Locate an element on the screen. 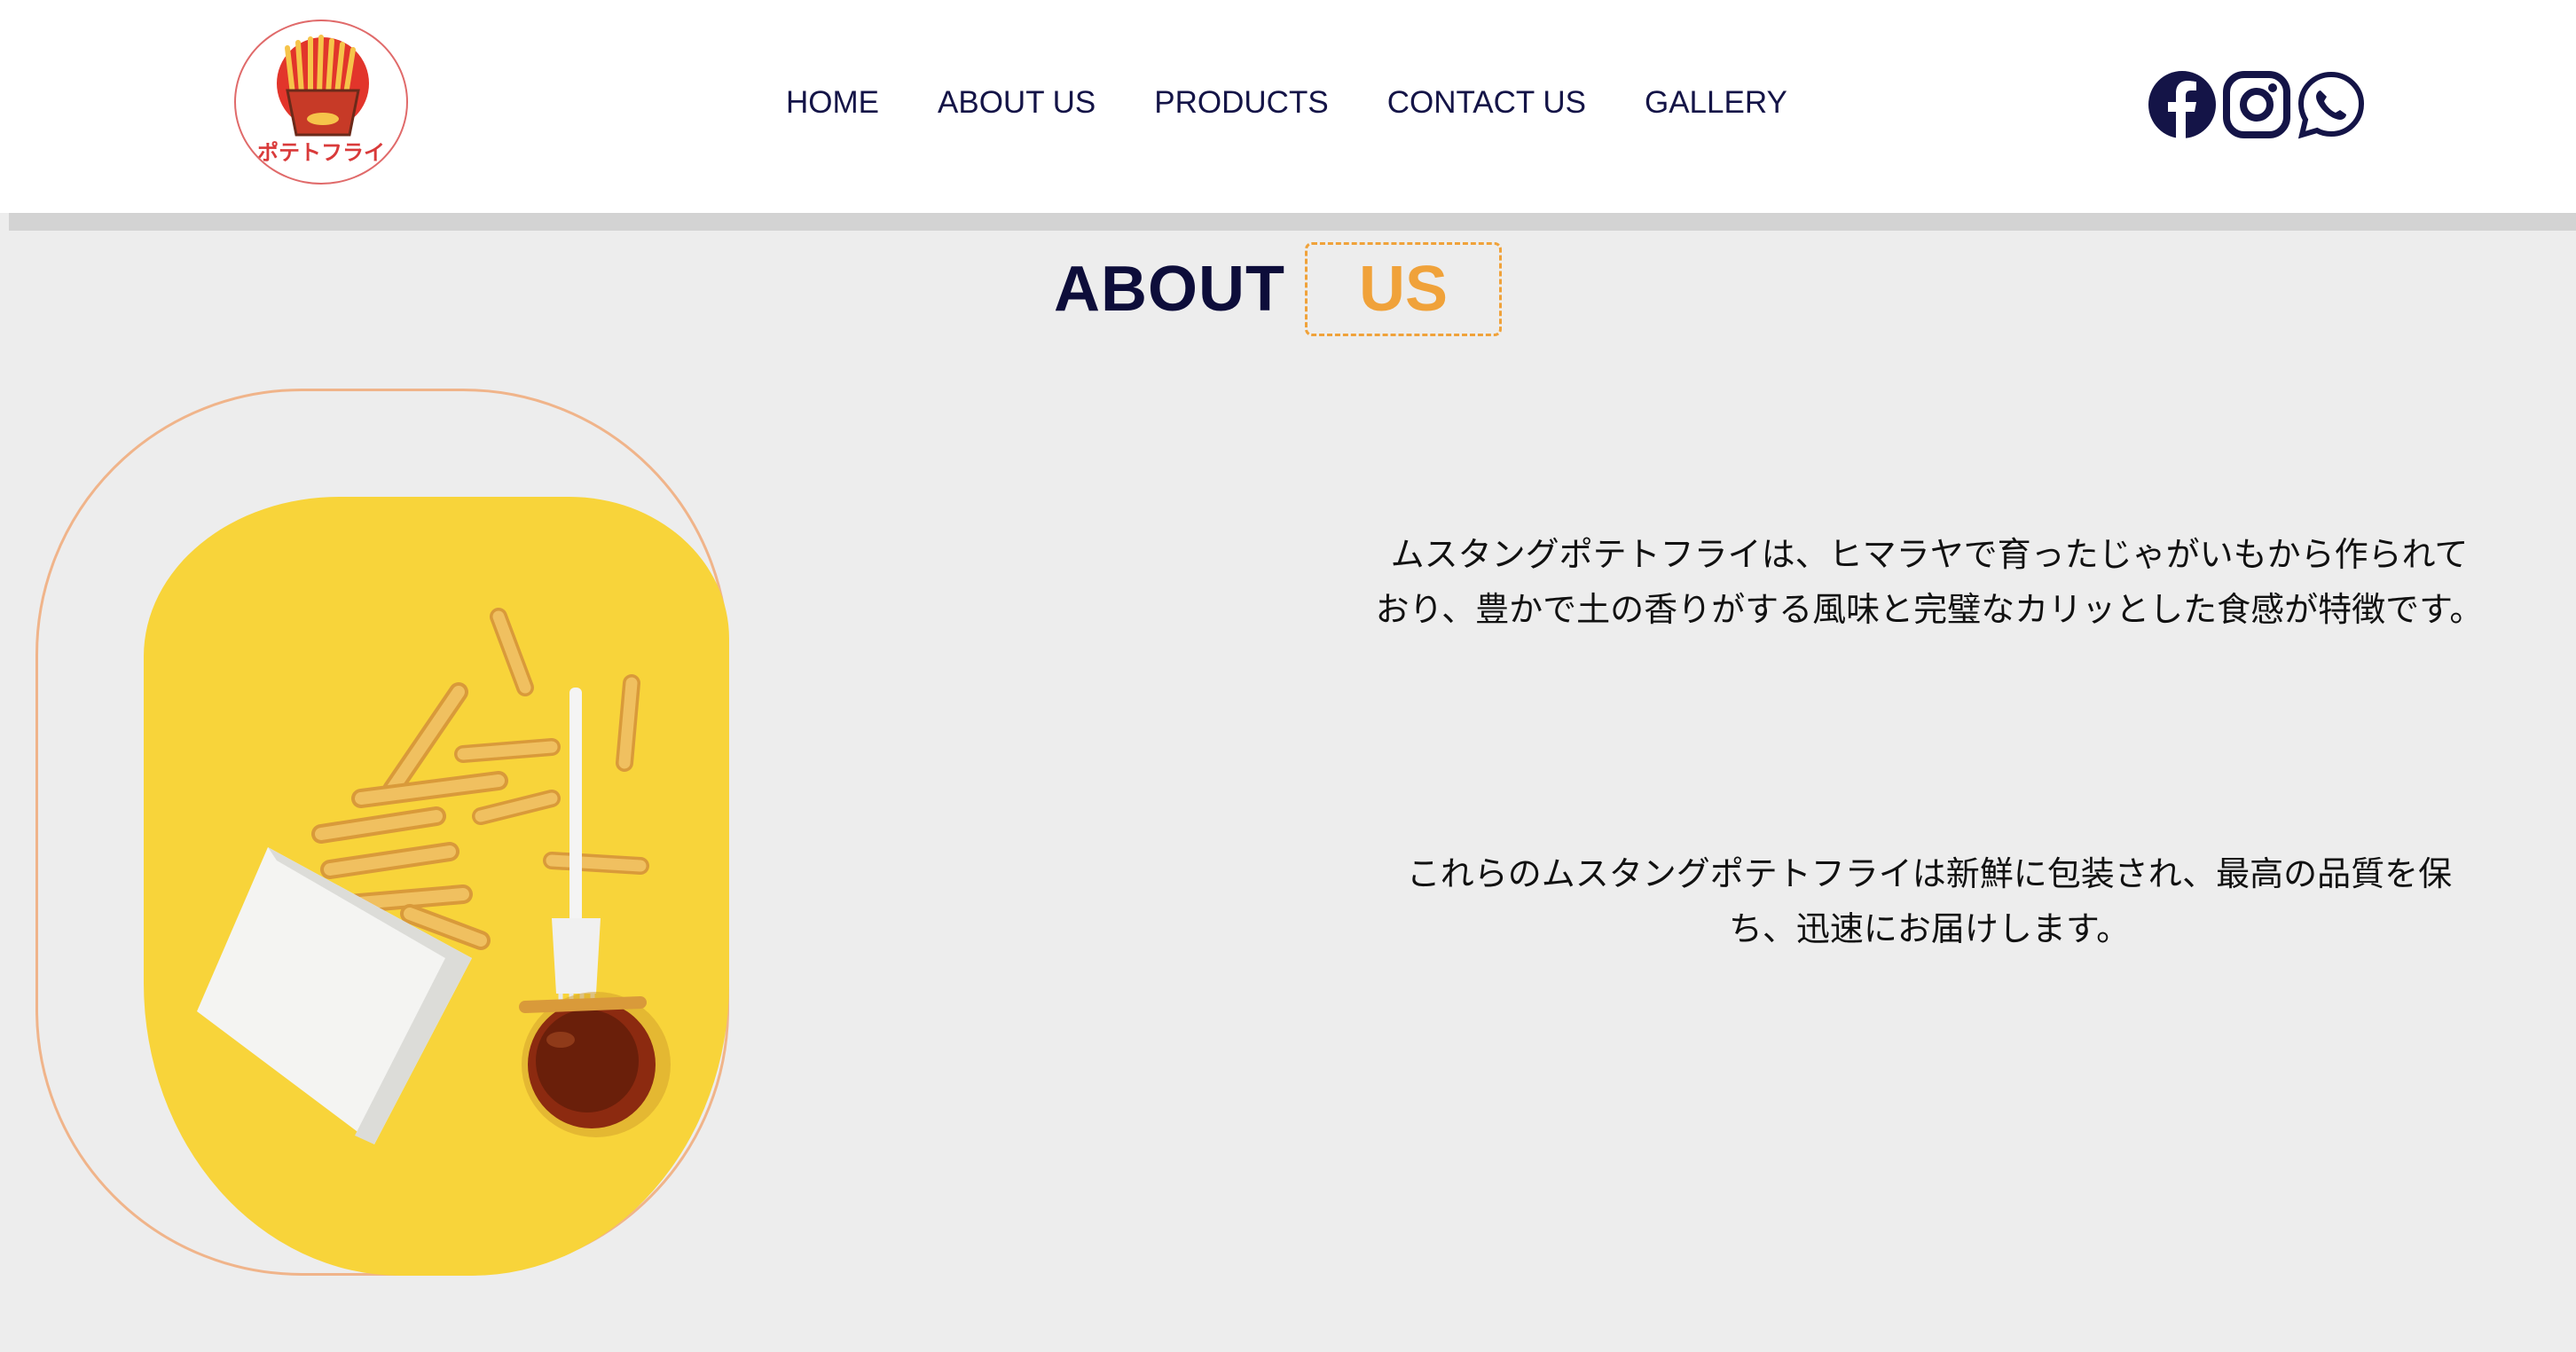 Image resolution: width=2576 pixels, height=1352 pixels. fries-photo is located at coordinates (436, 887).